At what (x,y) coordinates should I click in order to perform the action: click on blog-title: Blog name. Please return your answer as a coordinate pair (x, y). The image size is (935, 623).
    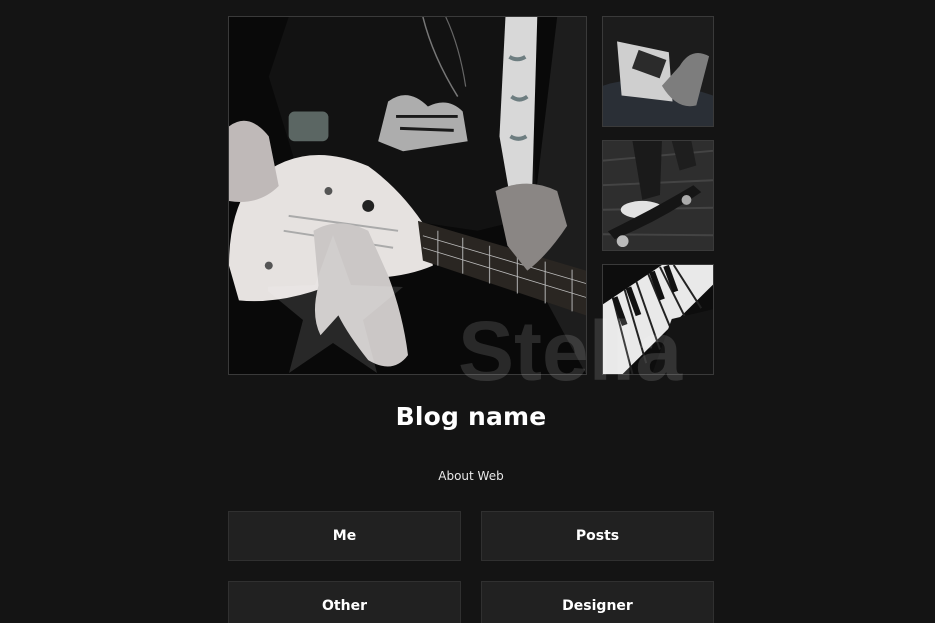
    Looking at the image, I should click on (471, 416).